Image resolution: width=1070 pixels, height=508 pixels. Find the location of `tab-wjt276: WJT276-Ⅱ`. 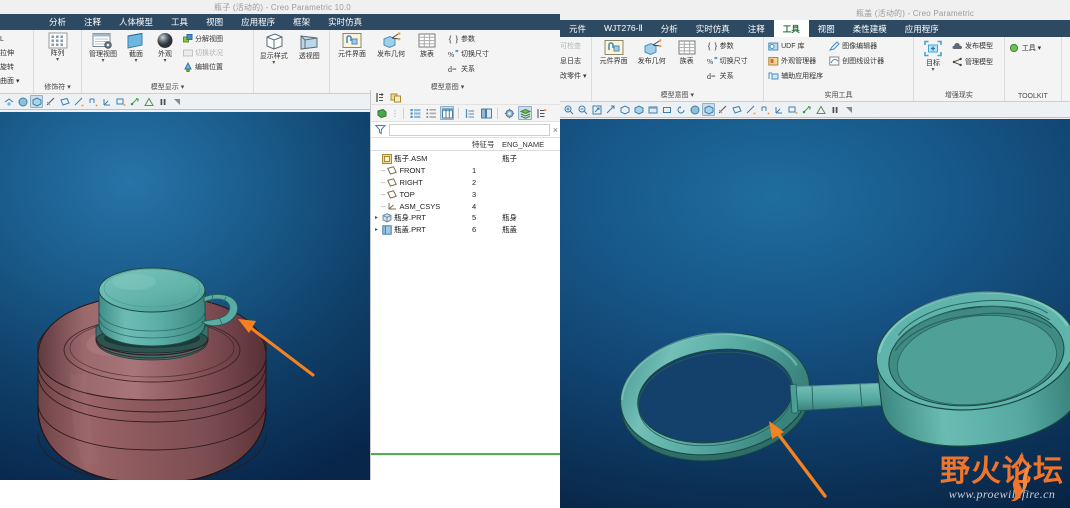

tab-wjt276: WJT276-Ⅱ is located at coordinates (623, 28).